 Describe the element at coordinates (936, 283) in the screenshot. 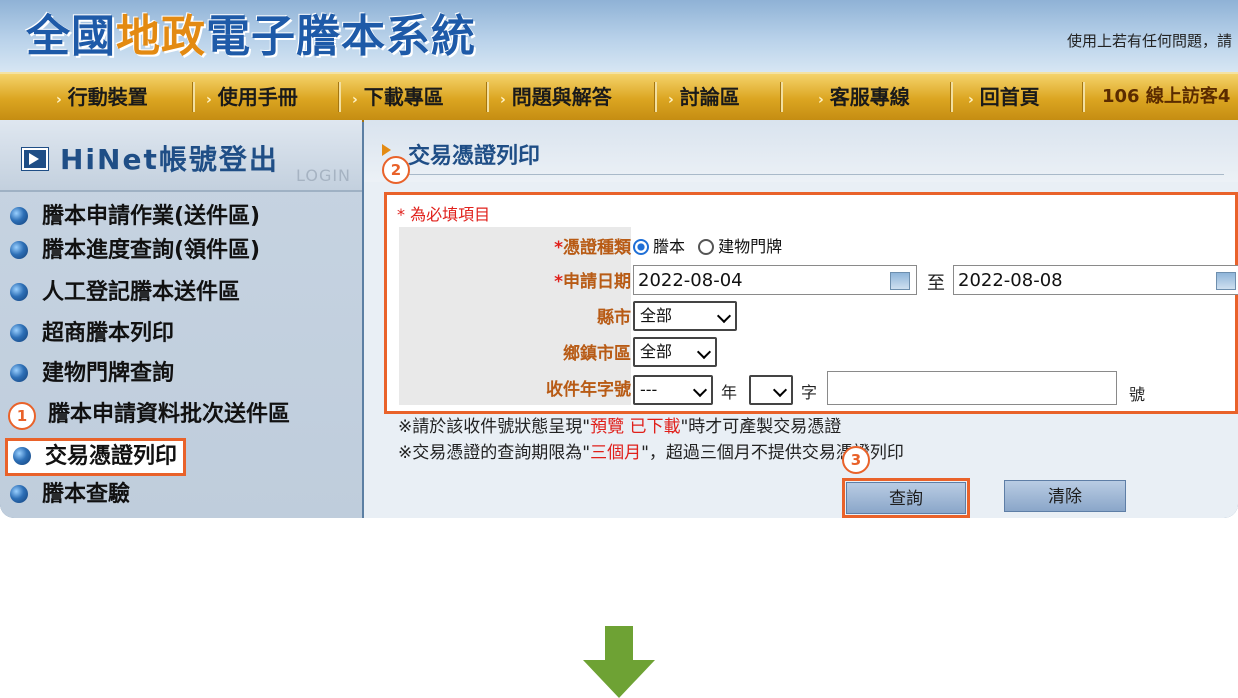

I see `date-to-label: 至` at that location.